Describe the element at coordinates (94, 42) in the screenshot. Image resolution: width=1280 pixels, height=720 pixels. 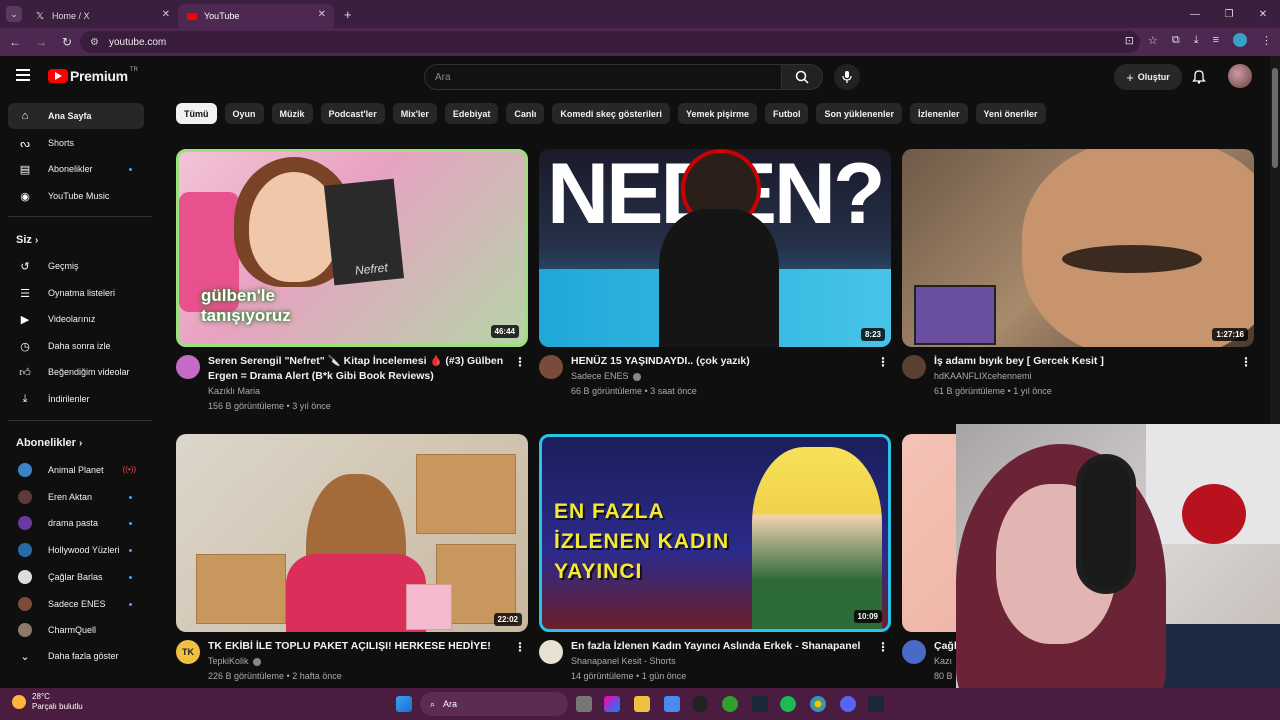
I see `site-info-icon: ⚙` at that location.